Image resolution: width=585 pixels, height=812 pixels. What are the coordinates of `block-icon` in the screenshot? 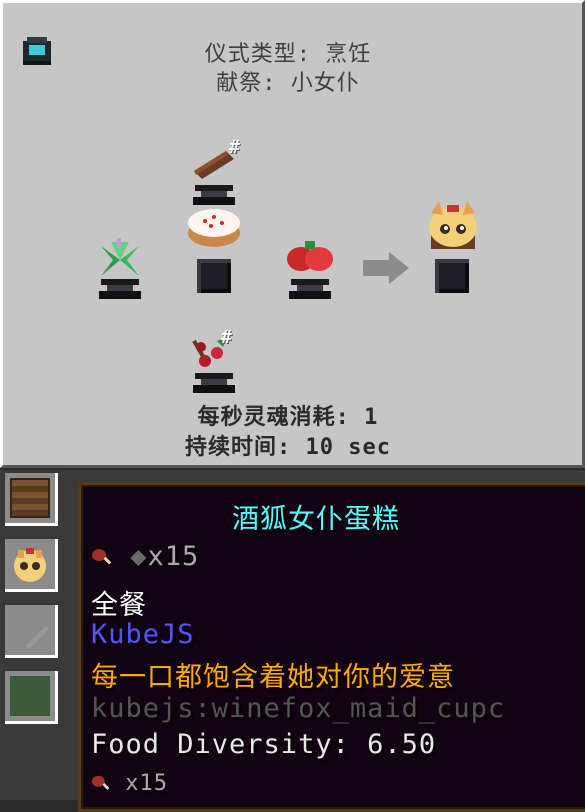 It's located at (30, 696).